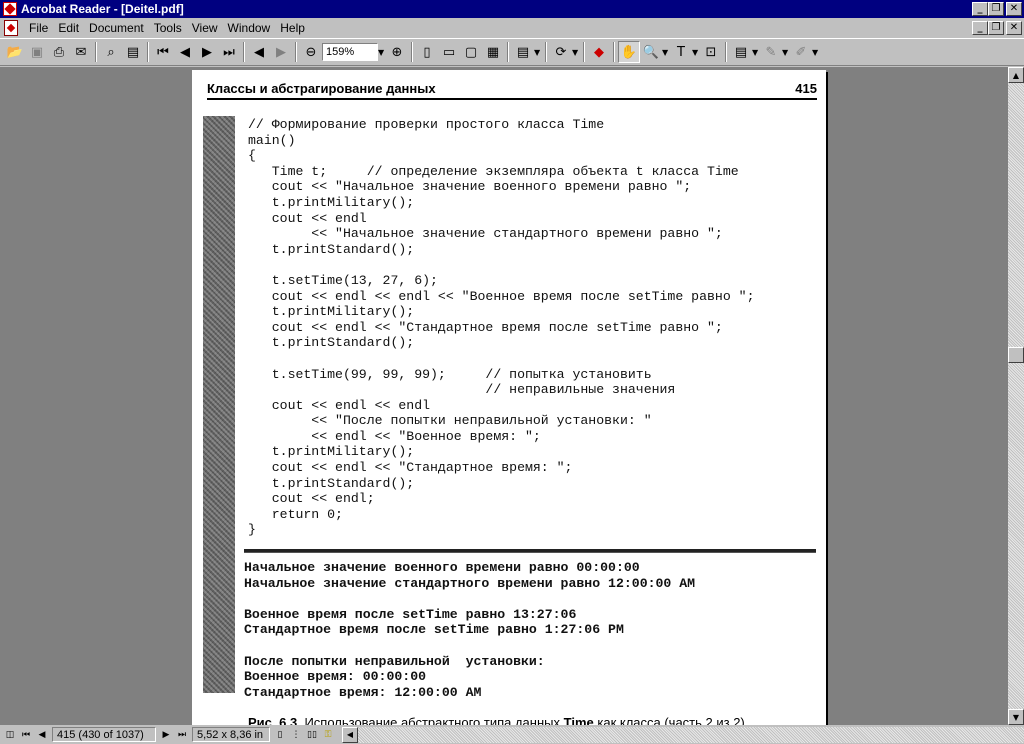 This screenshot has width=1024, height=744. I want to click on zoom-out-icon: ⊖, so click(311, 52).